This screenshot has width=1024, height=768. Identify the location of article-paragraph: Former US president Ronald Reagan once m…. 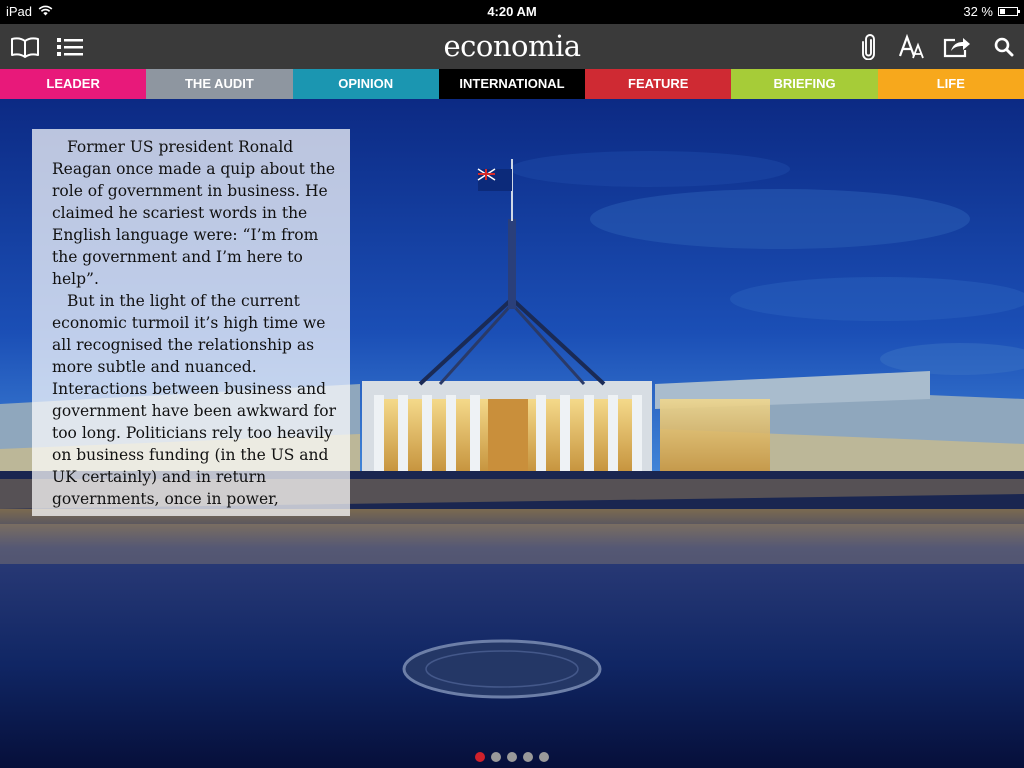
(194, 213).